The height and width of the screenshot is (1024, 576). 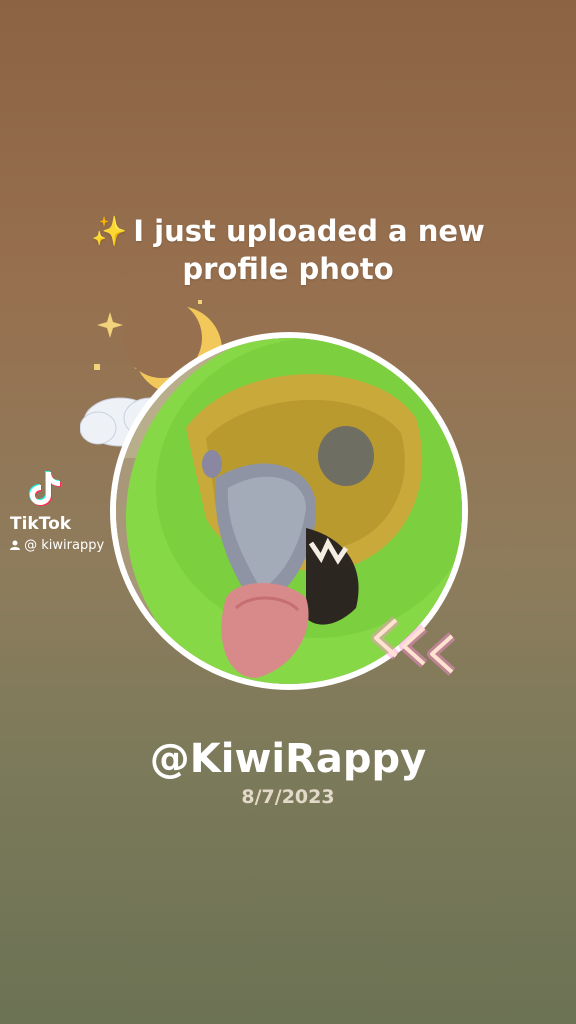 What do you see at coordinates (309, 231) in the screenshot?
I see `headline-text-1: I just uploaded a new` at bounding box center [309, 231].